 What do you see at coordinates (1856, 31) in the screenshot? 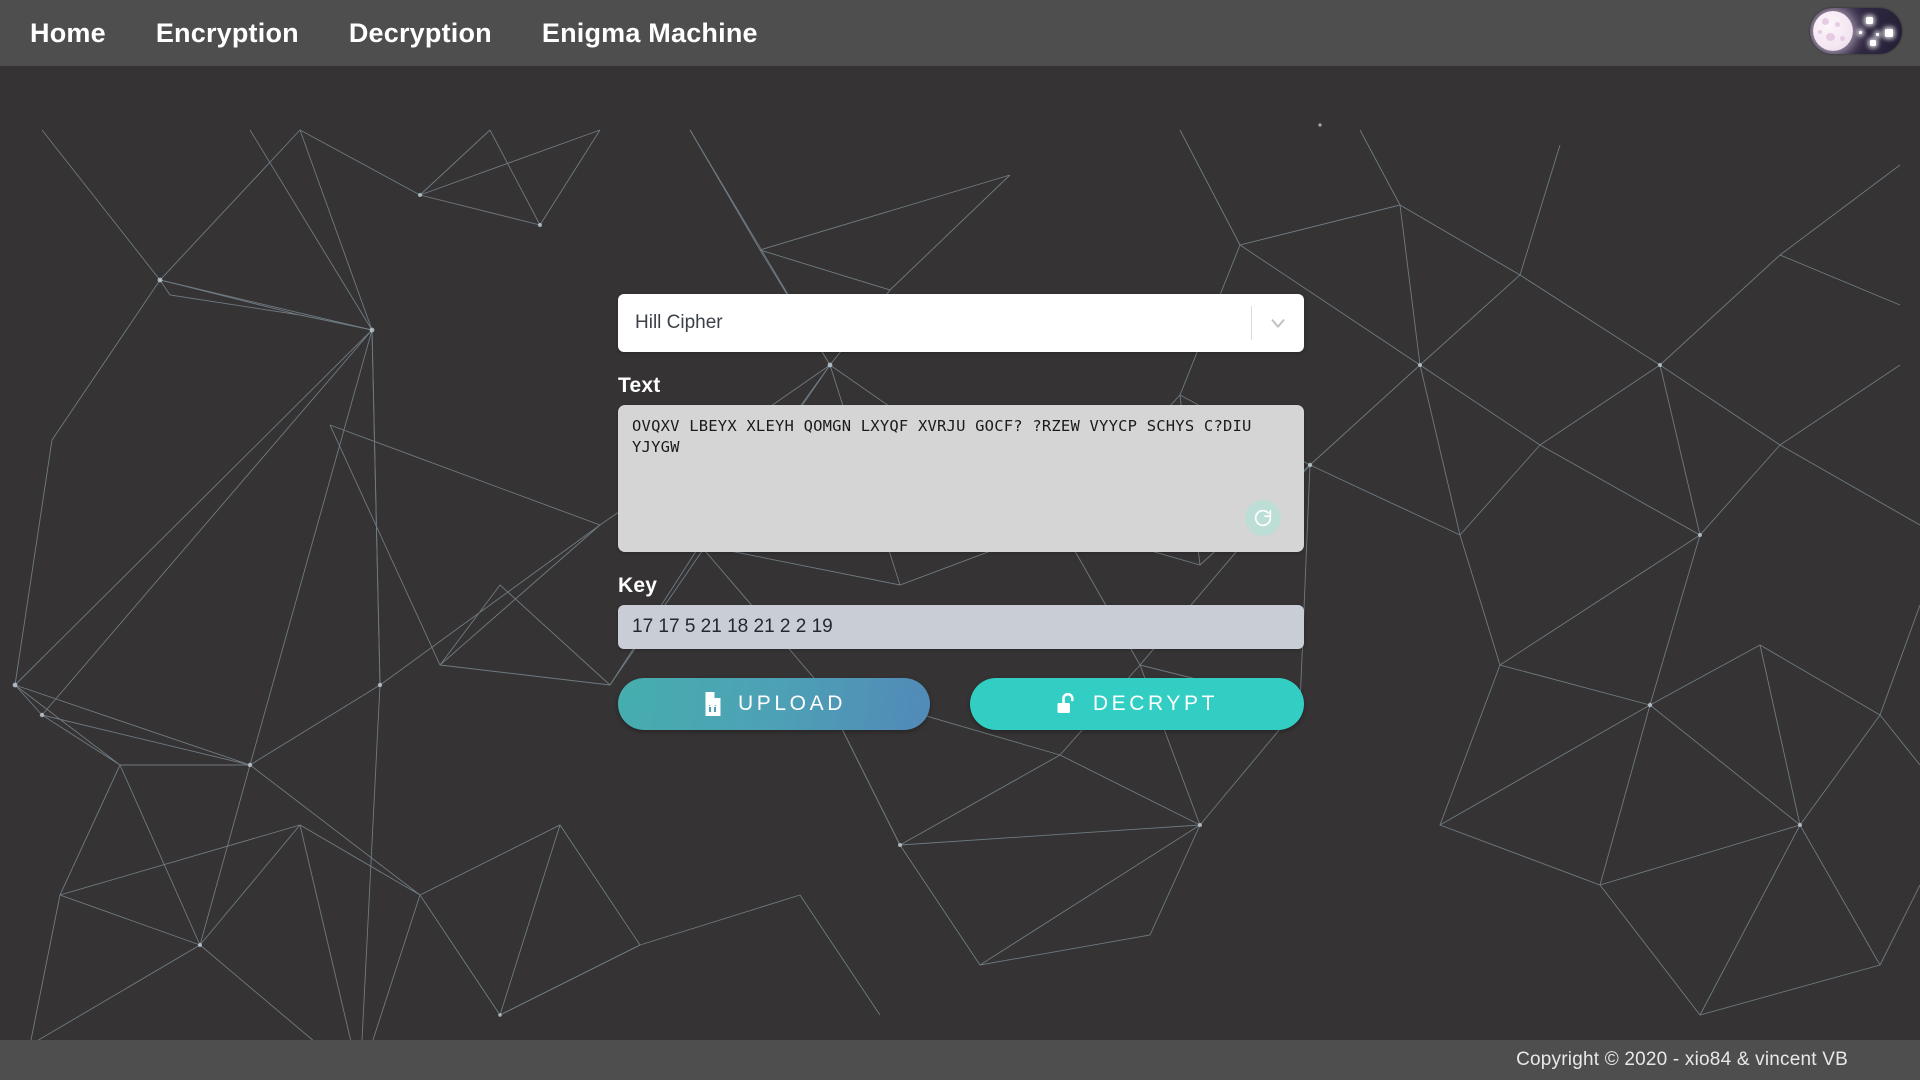
I see `theme-toggle-switch` at bounding box center [1856, 31].